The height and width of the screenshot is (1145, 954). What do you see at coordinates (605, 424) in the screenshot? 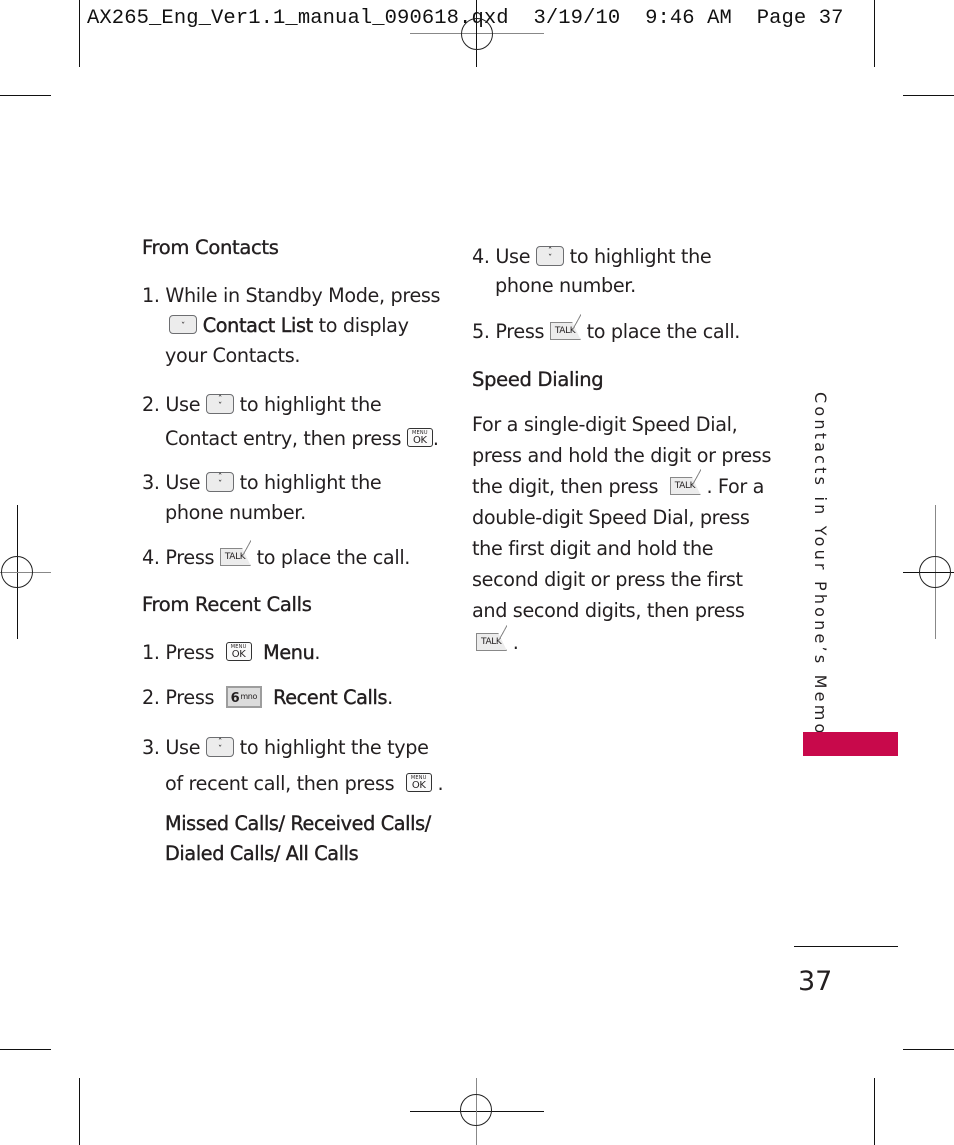
I see `speed-dial-line: For a single-digit Speed Dial,` at bounding box center [605, 424].